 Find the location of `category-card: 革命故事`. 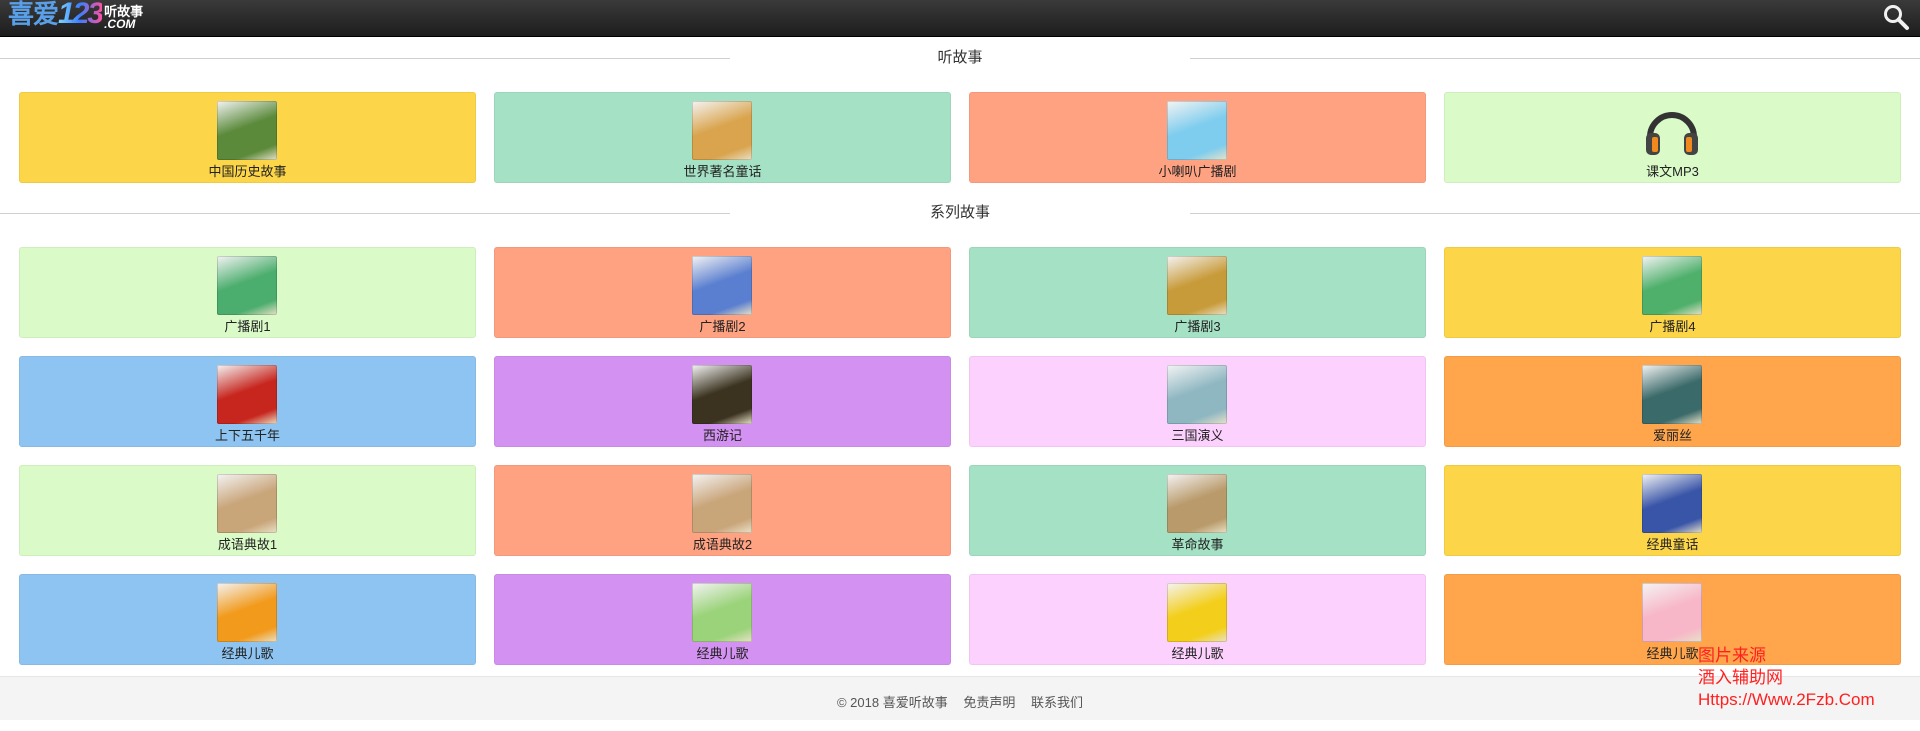

category-card: 革命故事 is located at coordinates (1197, 510).